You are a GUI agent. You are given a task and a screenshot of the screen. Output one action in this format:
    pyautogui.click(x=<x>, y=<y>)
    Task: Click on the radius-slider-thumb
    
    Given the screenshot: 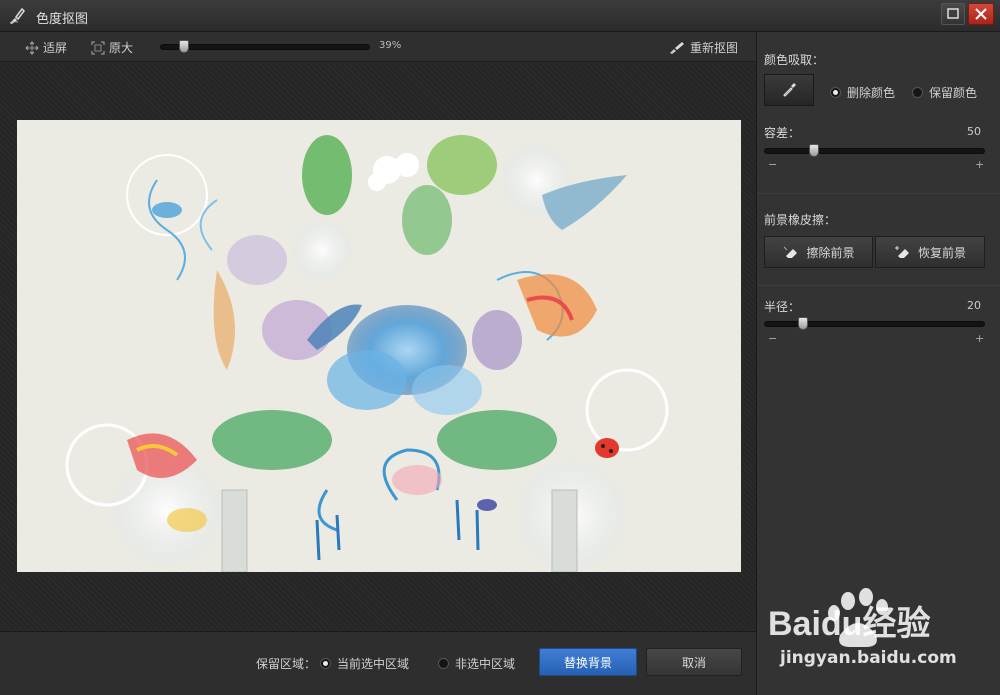 What is the action you would take?
    pyautogui.click(x=803, y=323)
    